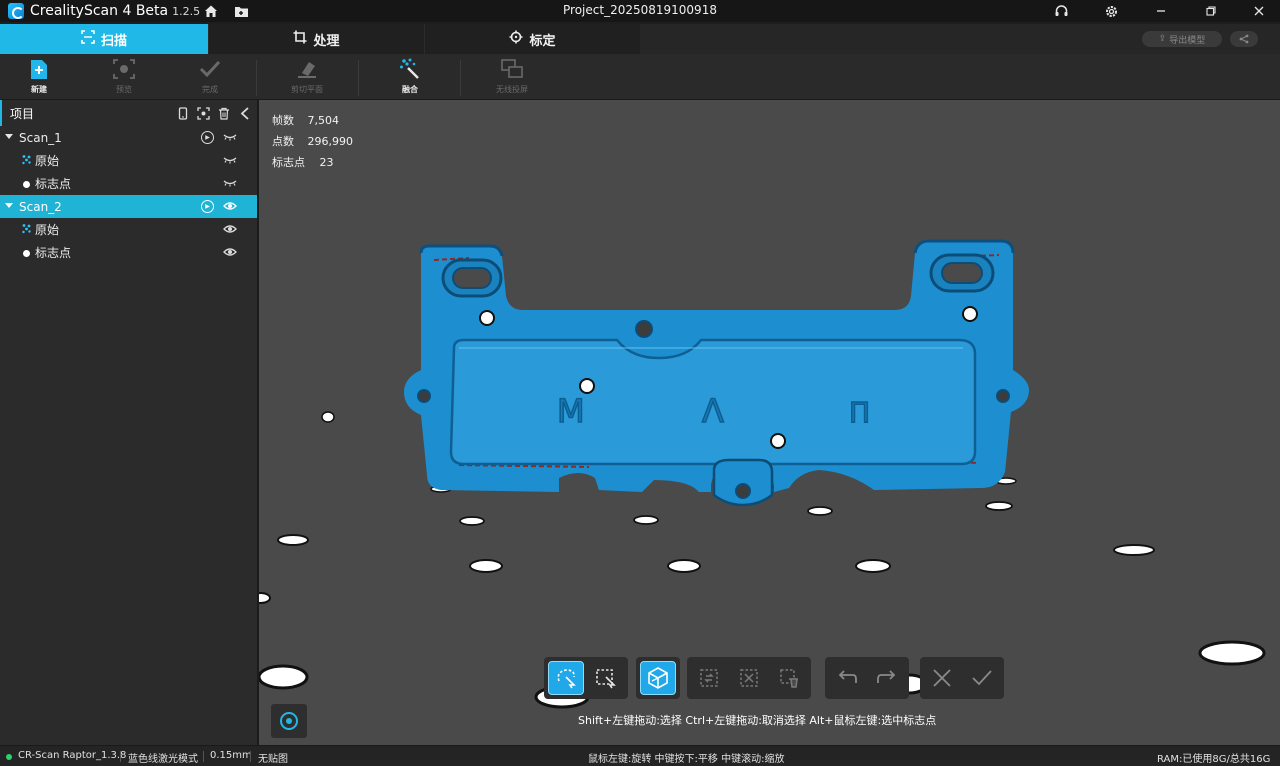 The image size is (1280, 766). I want to click on export-model-button: ⇪ 导出模型, so click(1182, 39).